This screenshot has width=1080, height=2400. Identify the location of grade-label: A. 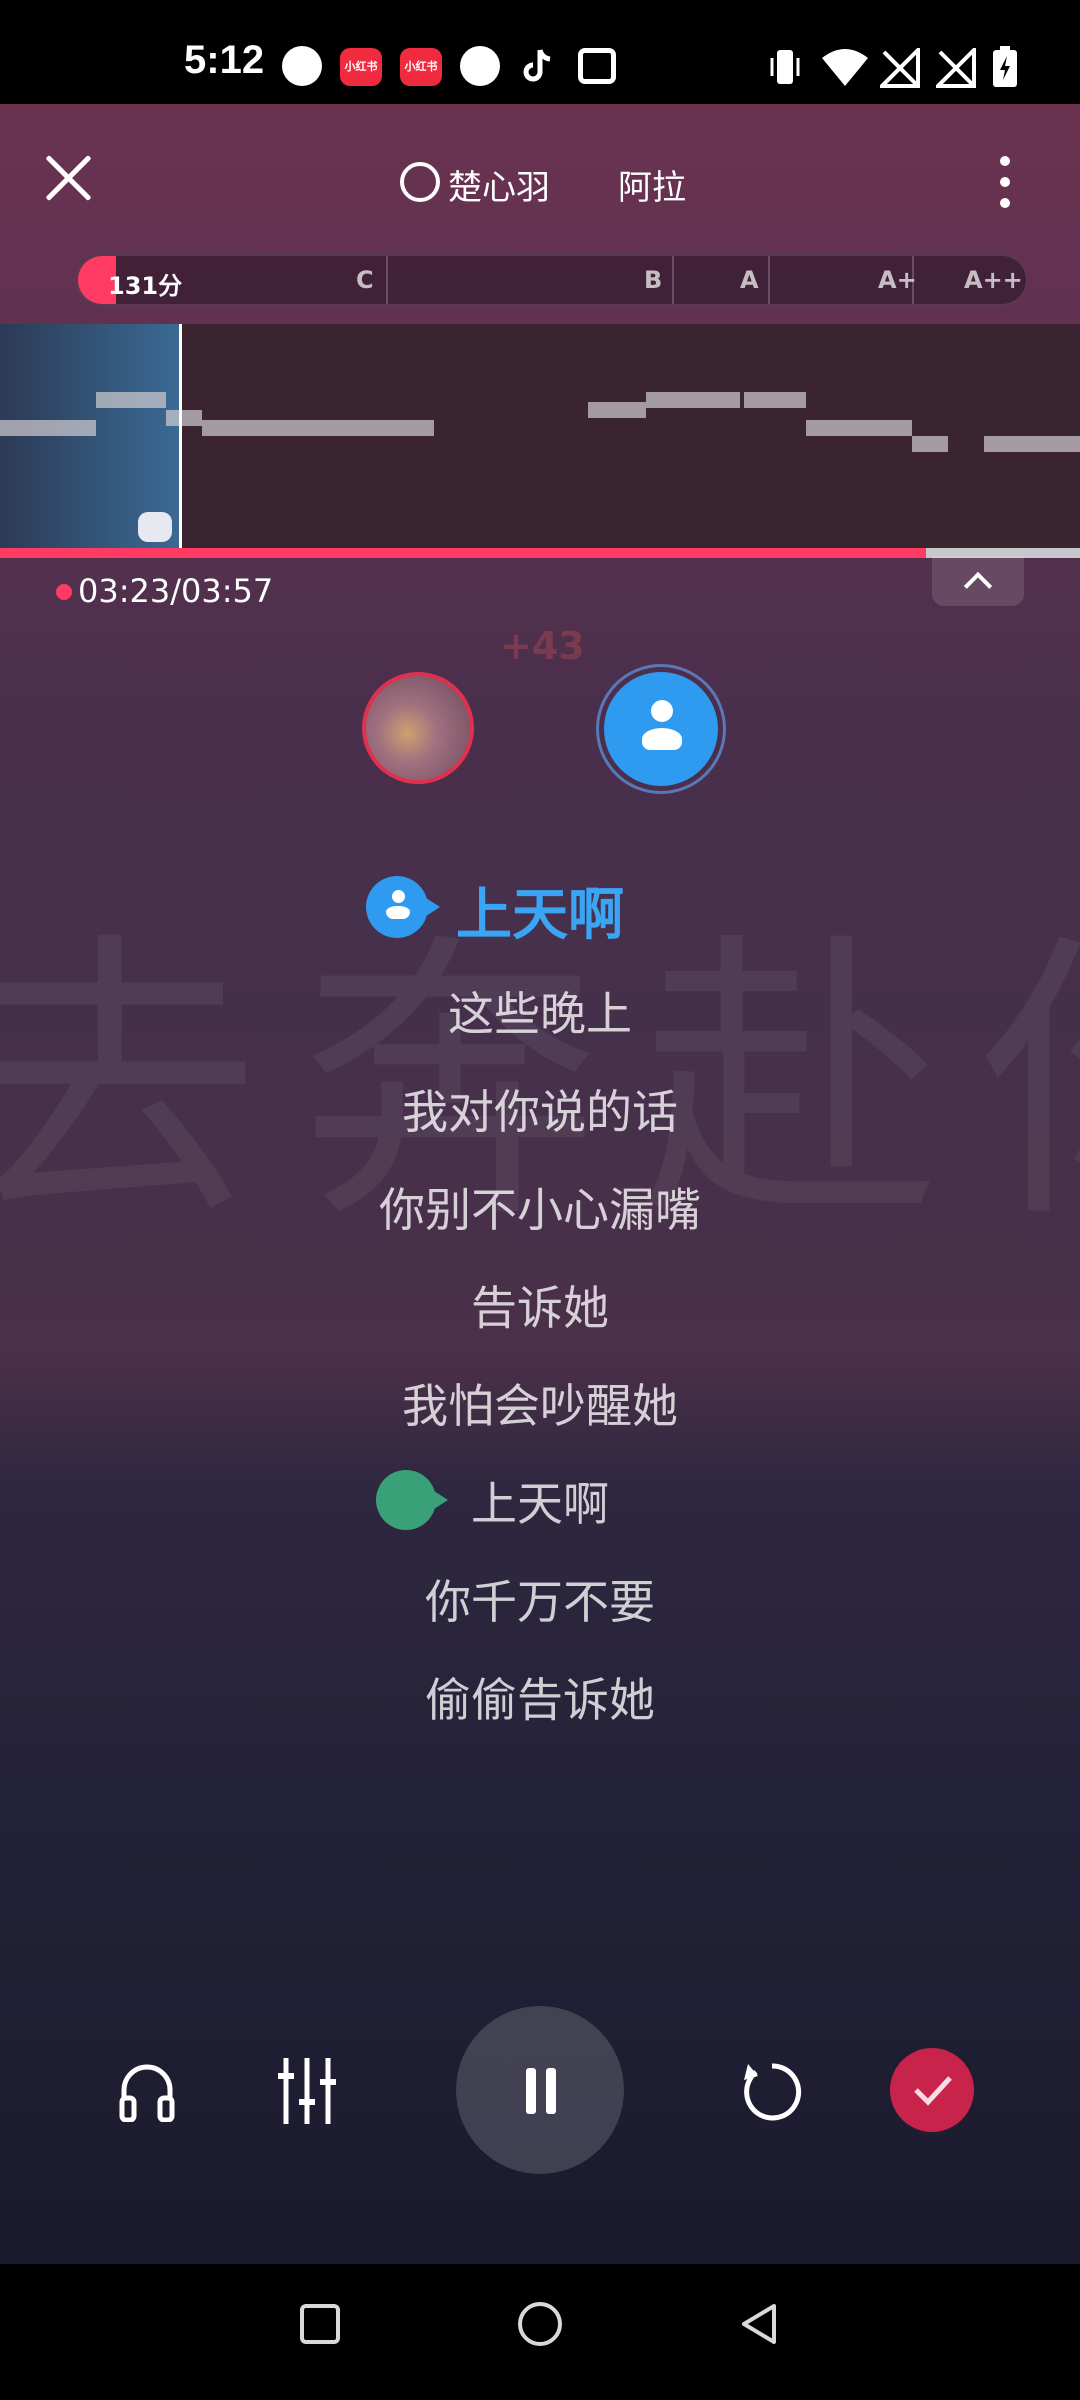
(749, 280).